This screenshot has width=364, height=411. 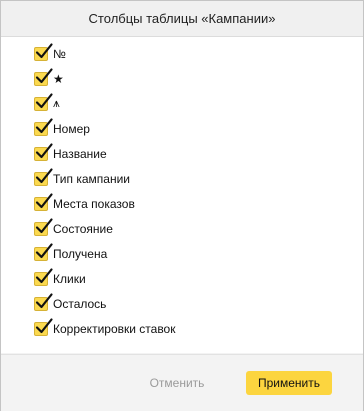 What do you see at coordinates (114, 328) in the screenshot?
I see `column-label: Корректировки ставок` at bounding box center [114, 328].